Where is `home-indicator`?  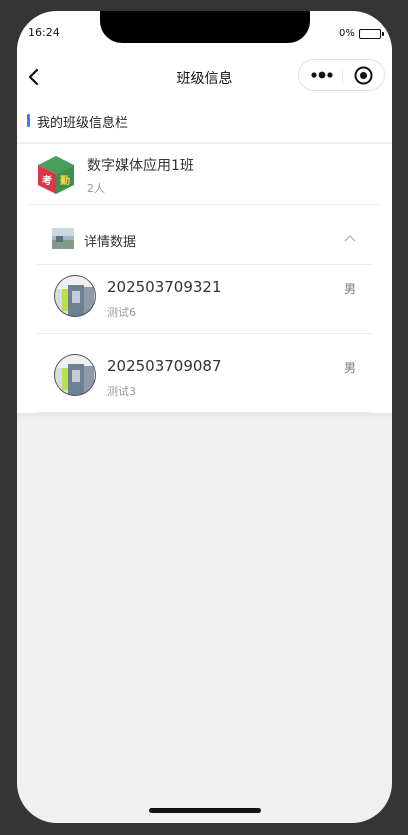 home-indicator is located at coordinates (205, 810).